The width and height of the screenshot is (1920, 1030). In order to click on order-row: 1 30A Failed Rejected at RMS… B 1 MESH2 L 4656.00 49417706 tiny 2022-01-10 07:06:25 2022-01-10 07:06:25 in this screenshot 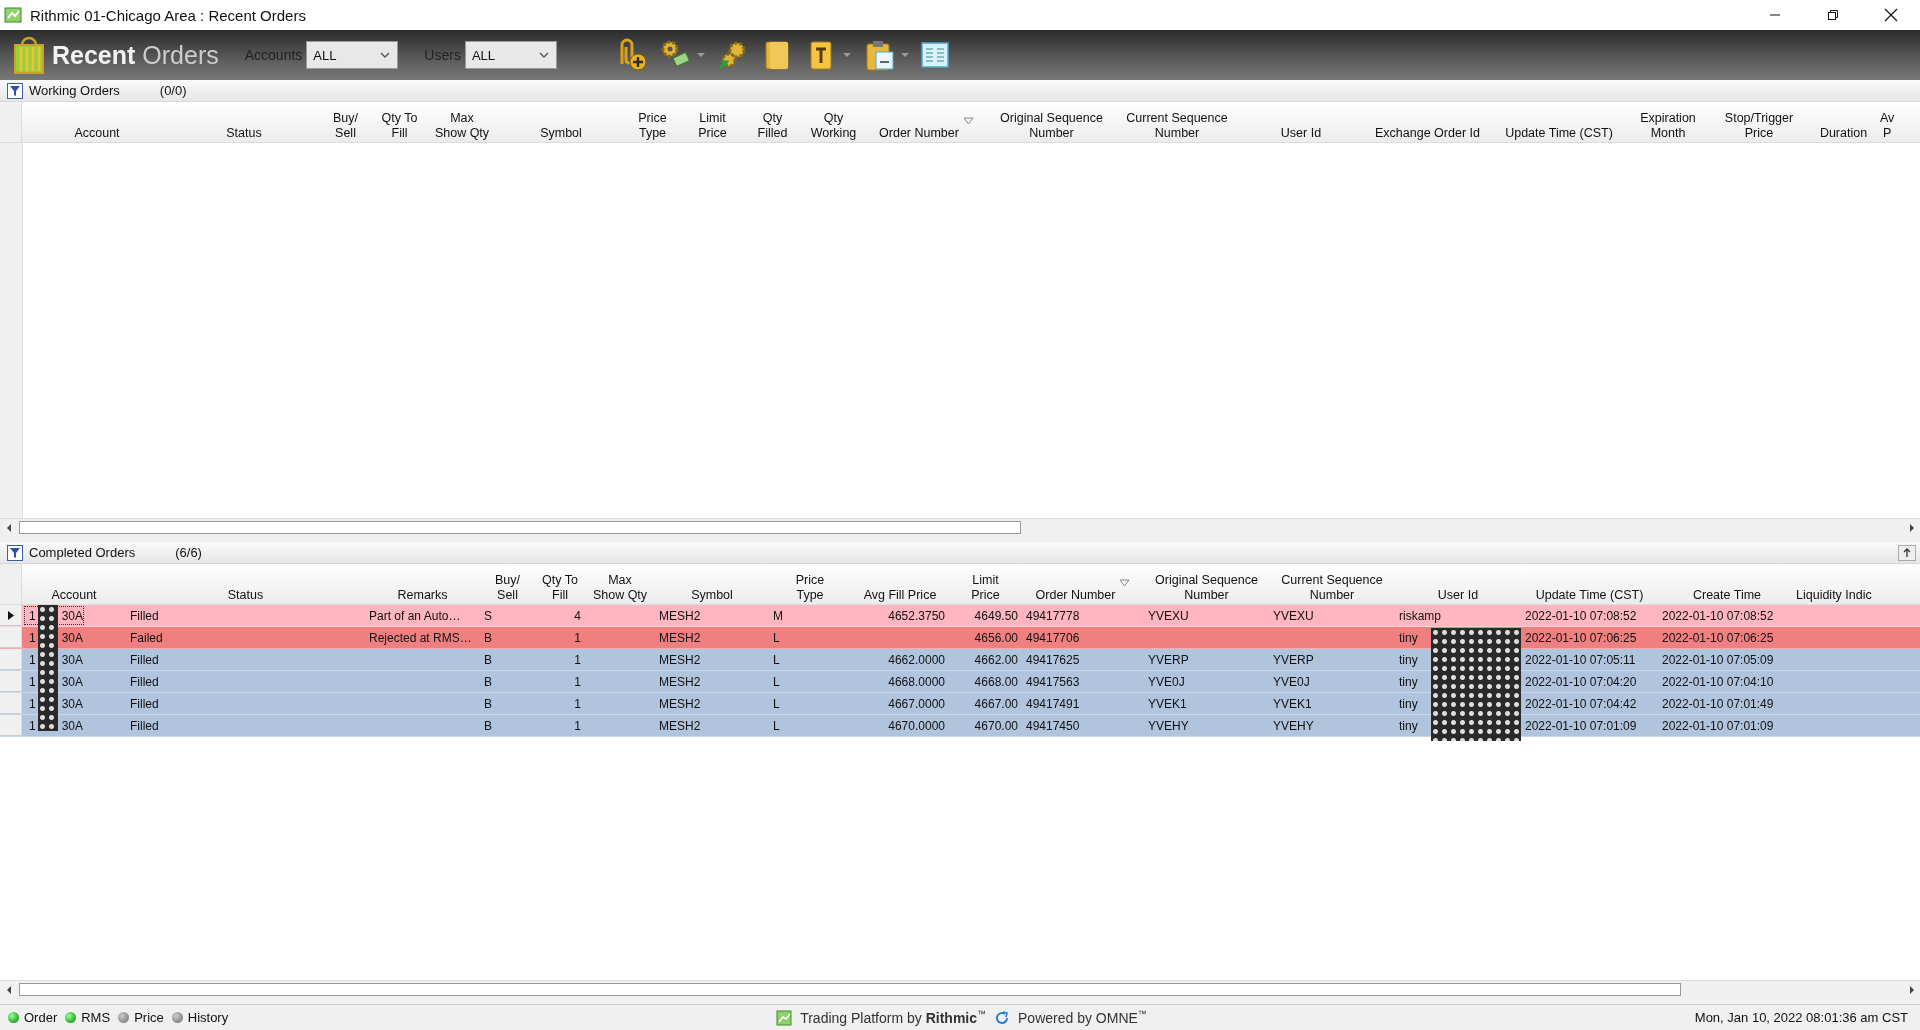, I will do `click(960, 638)`.